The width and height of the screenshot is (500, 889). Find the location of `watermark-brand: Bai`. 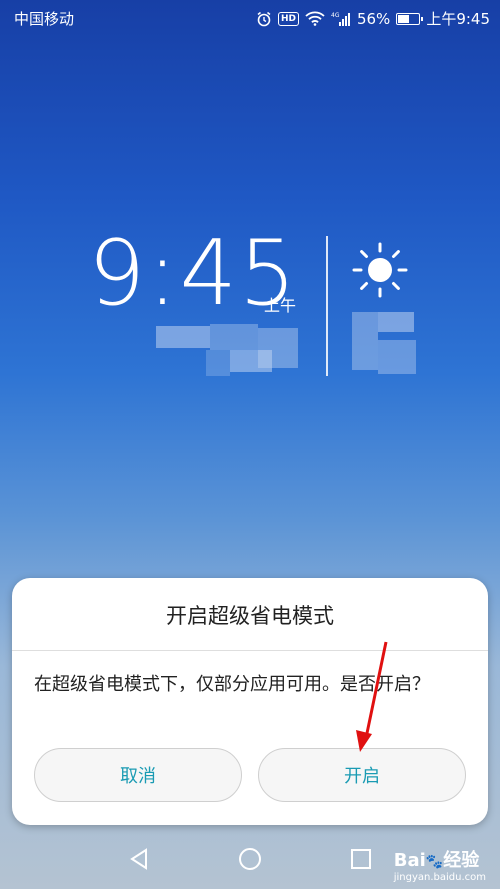

watermark-brand: Bai is located at coordinates (409, 860).